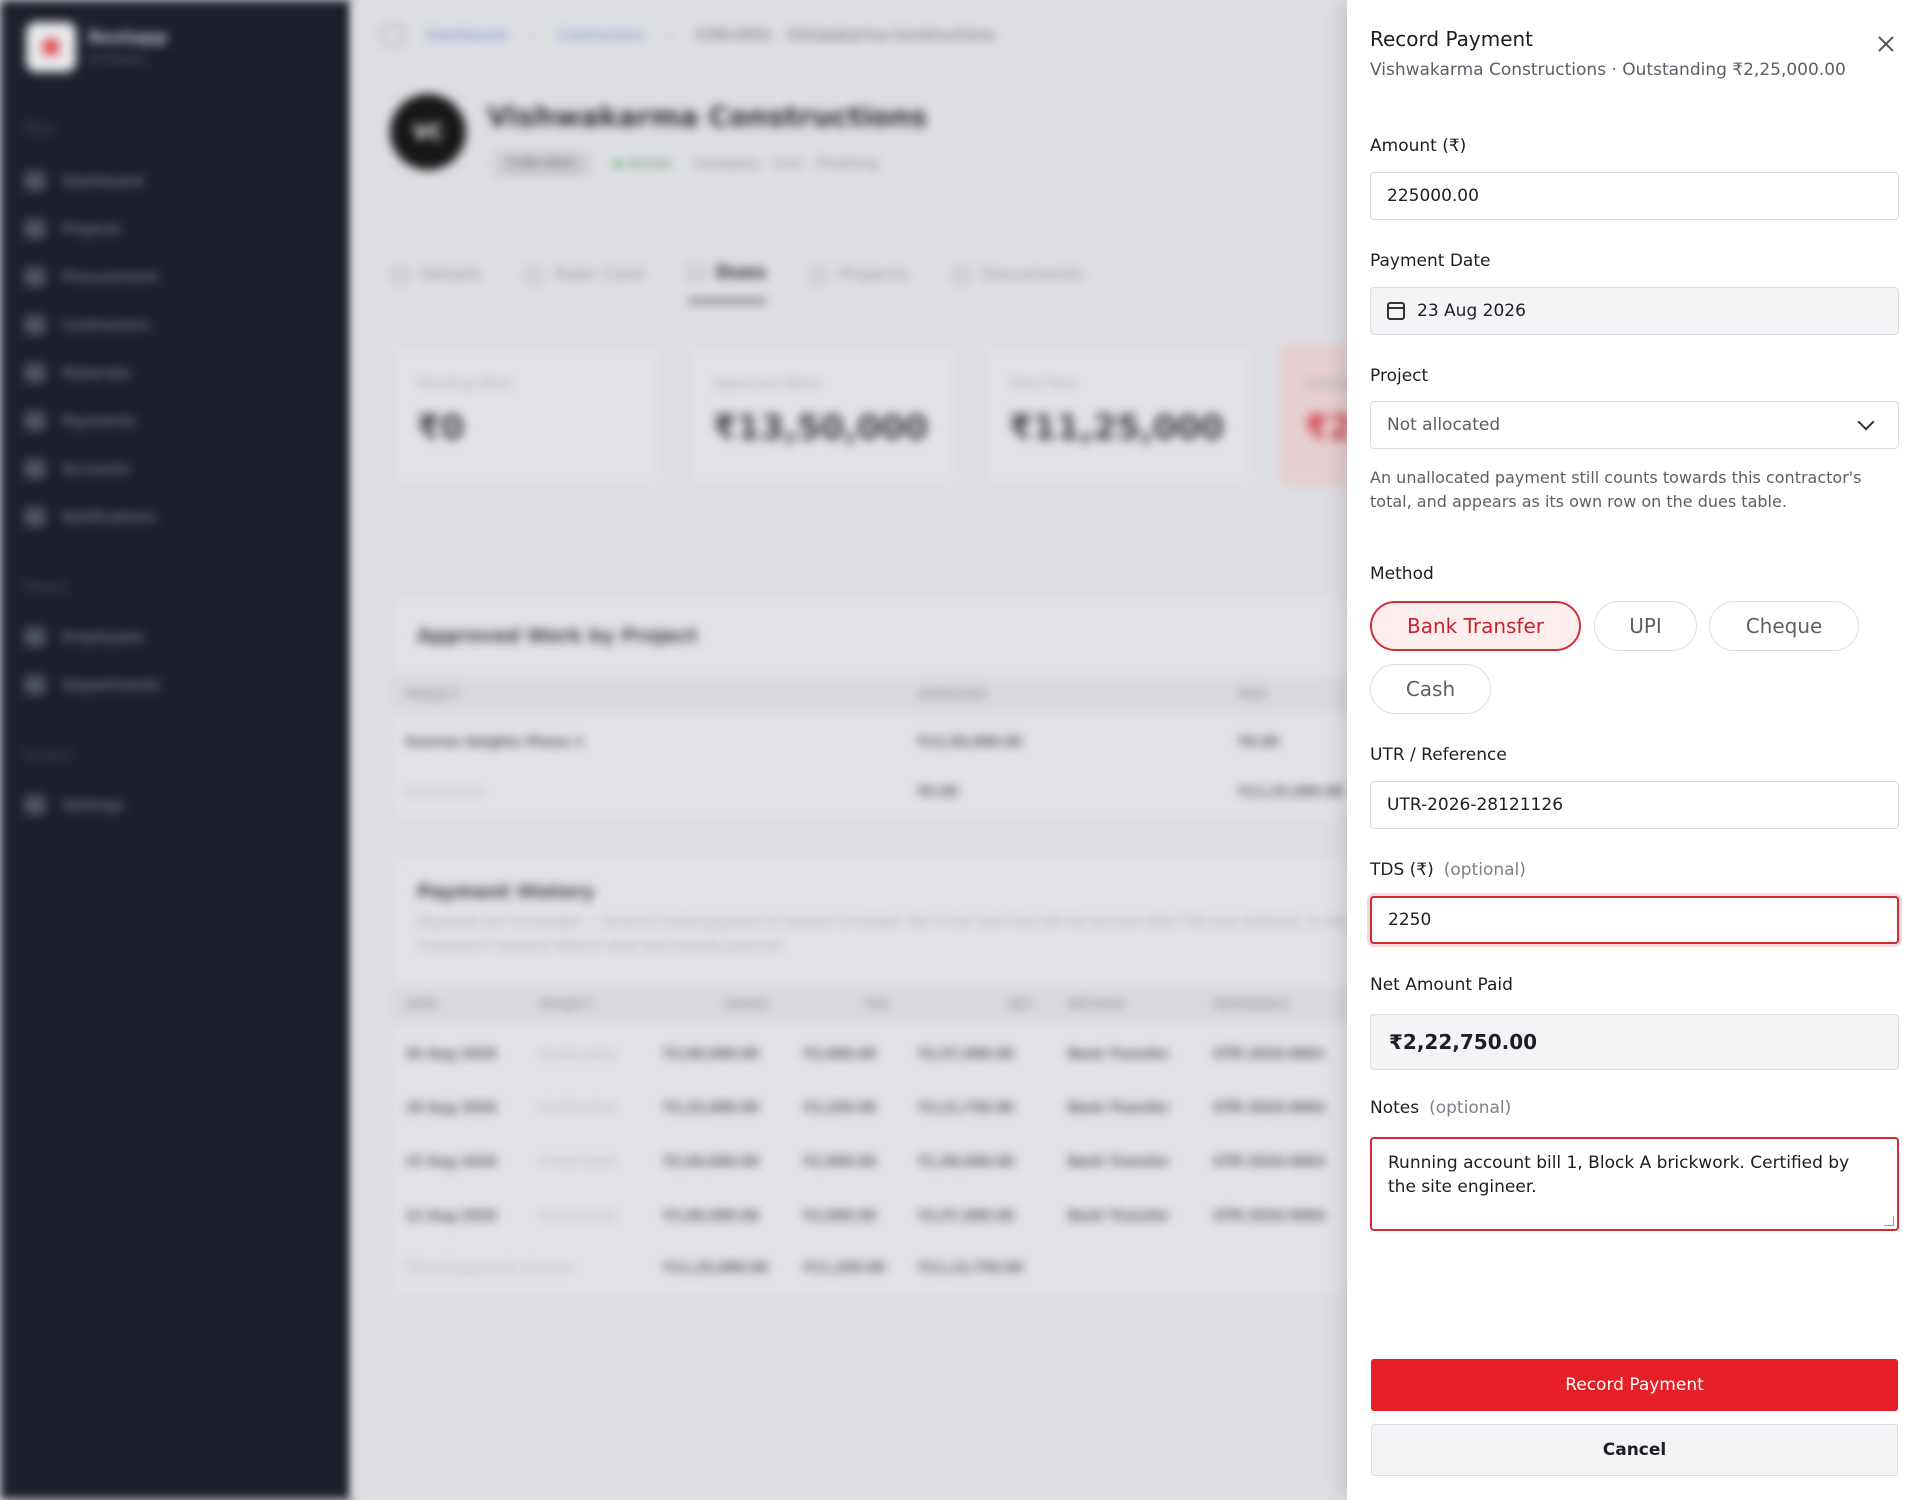 The height and width of the screenshot is (1500, 1920). What do you see at coordinates (1634, 1385) in the screenshot?
I see `record-payment-button: Record Payment` at bounding box center [1634, 1385].